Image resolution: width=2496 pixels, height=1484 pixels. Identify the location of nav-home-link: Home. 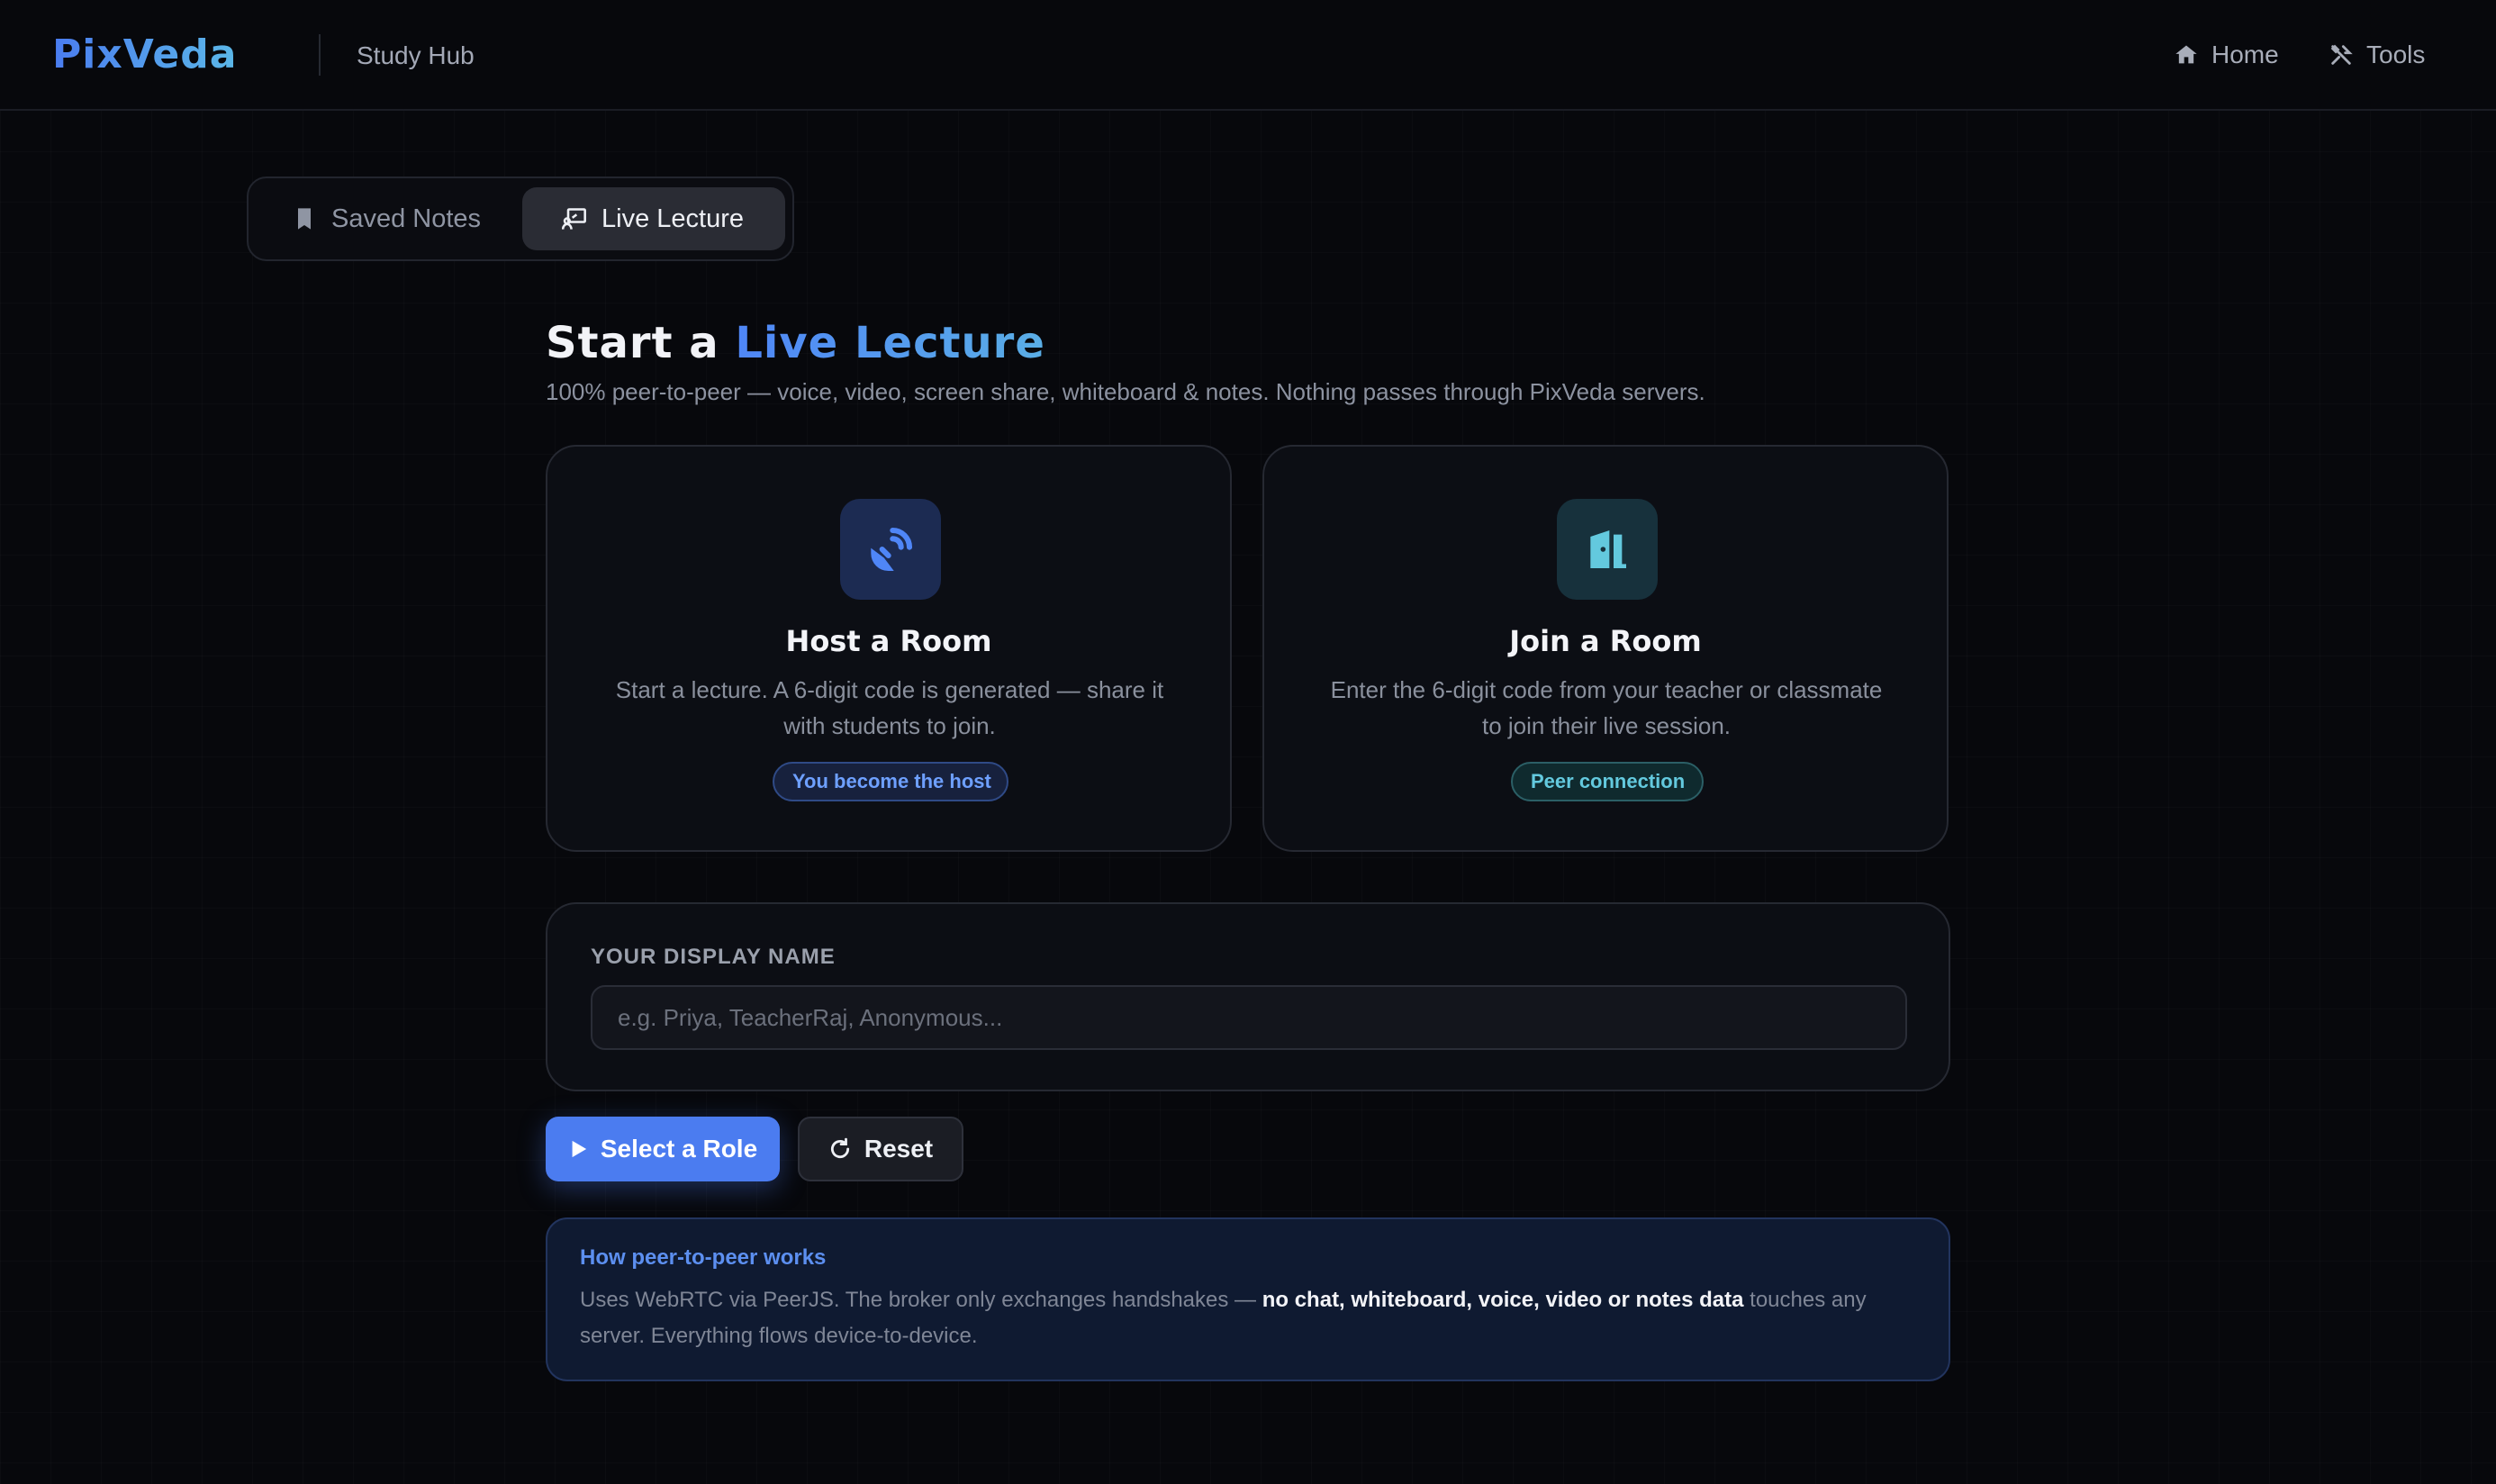
(2227, 55).